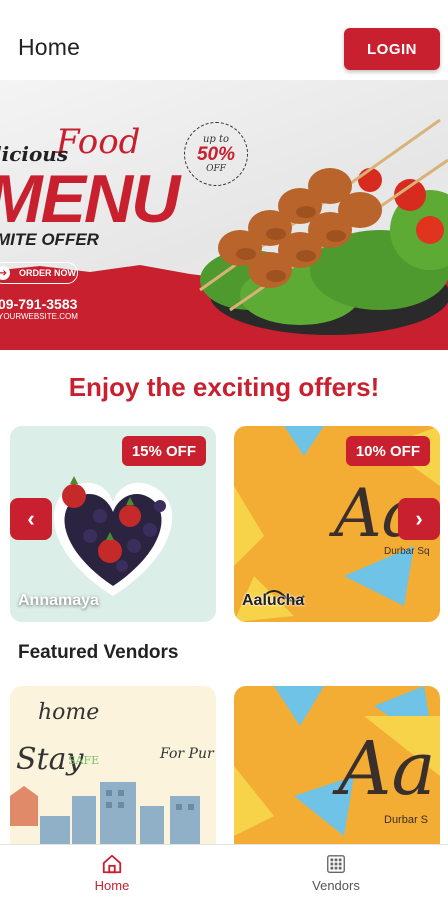 The image size is (448, 900). I want to click on carousel-prev-button: ‹, so click(31, 519).